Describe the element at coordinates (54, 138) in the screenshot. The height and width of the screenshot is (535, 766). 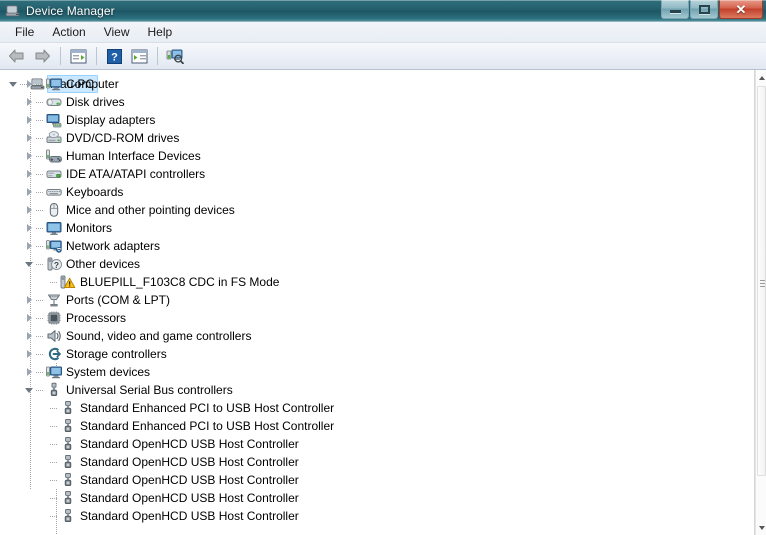
I see `dvd-drive-icon` at that location.